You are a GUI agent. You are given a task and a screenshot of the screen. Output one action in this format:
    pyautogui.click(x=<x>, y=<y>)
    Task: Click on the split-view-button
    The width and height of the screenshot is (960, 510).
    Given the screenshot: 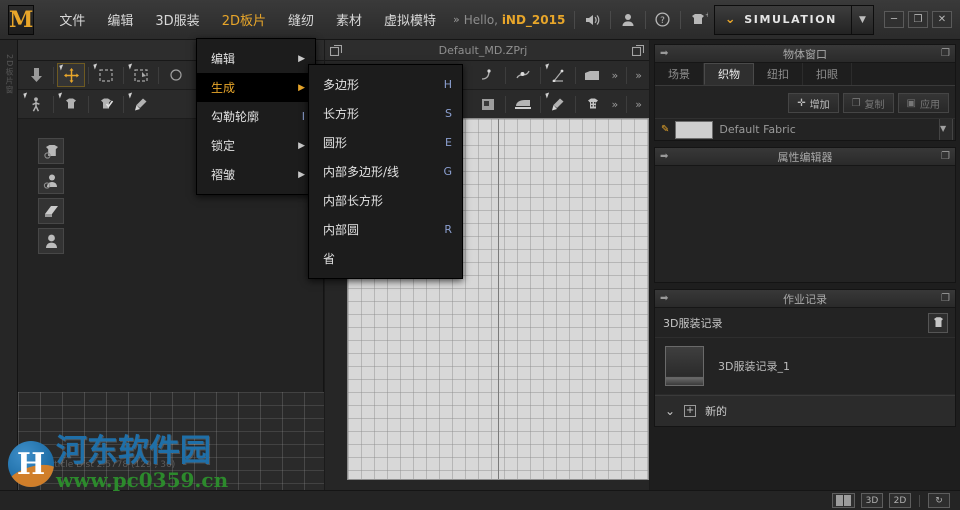 What is the action you would take?
    pyautogui.click(x=843, y=500)
    